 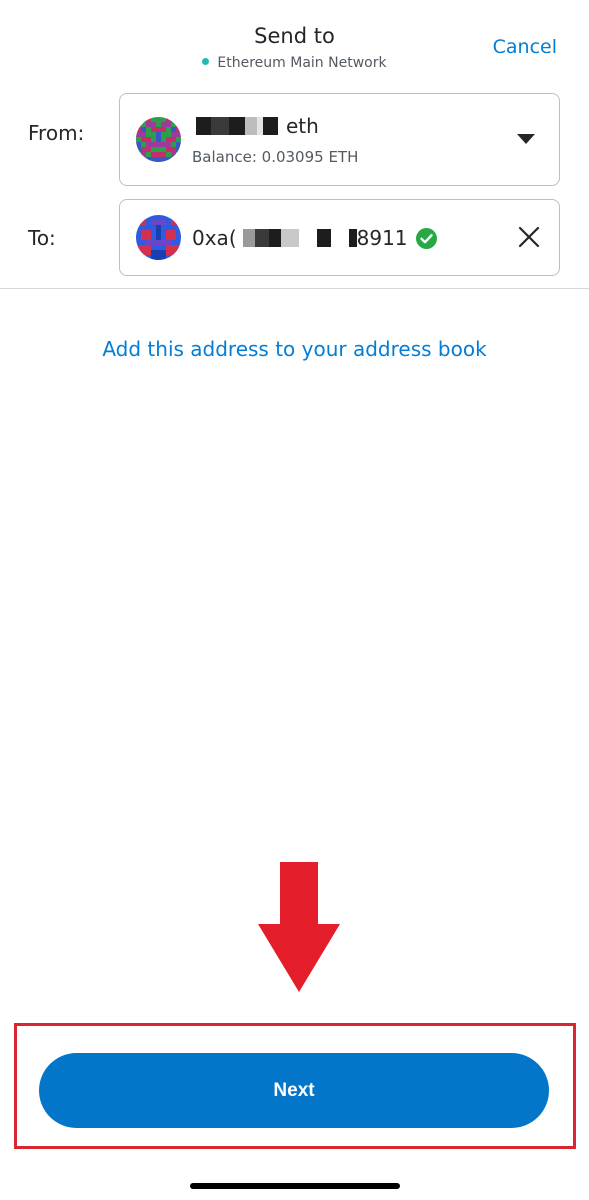 I want to click on caret-down-icon, so click(x=526, y=139).